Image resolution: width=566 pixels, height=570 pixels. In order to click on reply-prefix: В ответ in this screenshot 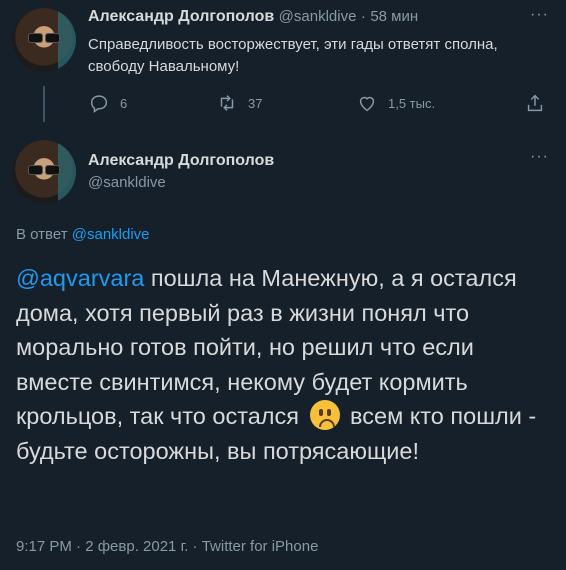, I will do `click(42, 234)`.